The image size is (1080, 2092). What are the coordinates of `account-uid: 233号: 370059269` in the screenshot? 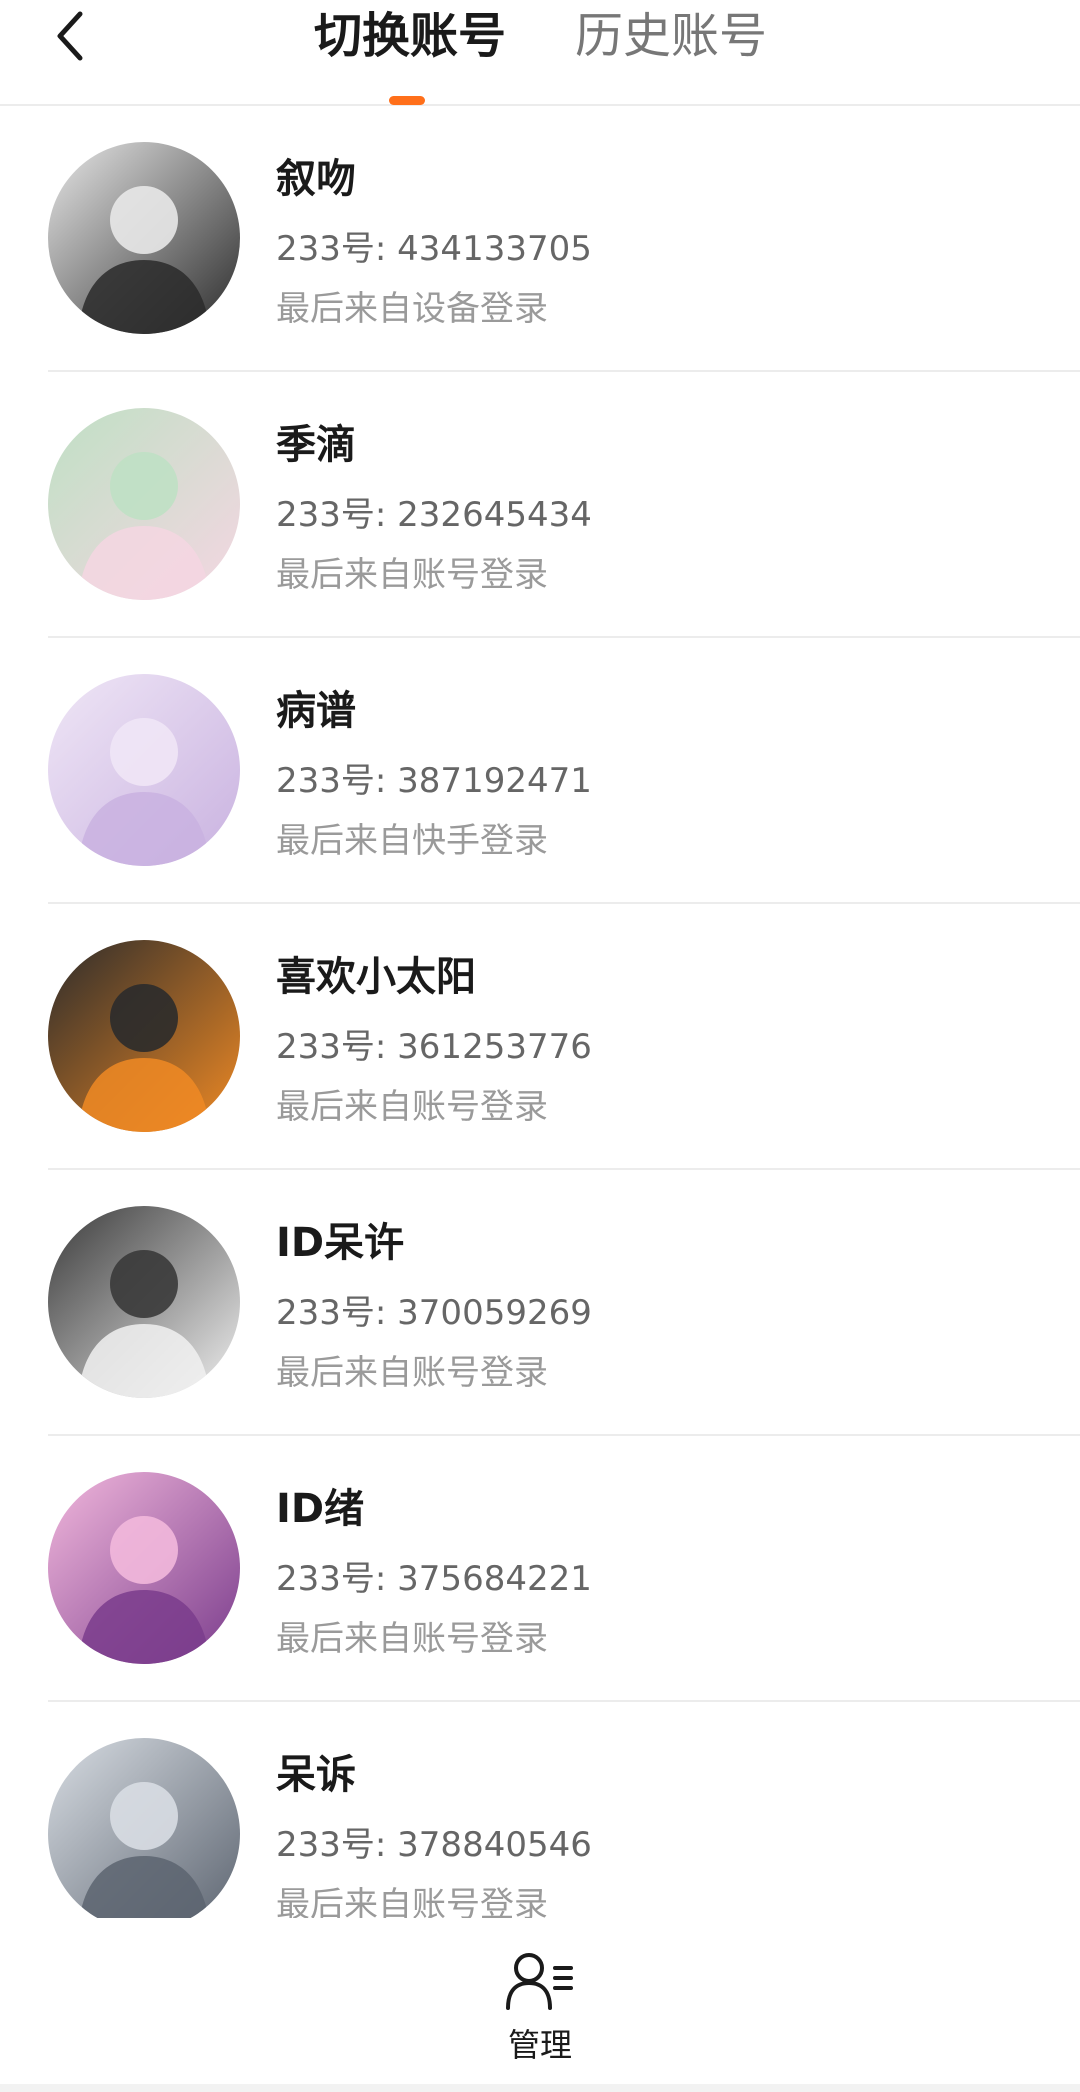 It's located at (434, 1309).